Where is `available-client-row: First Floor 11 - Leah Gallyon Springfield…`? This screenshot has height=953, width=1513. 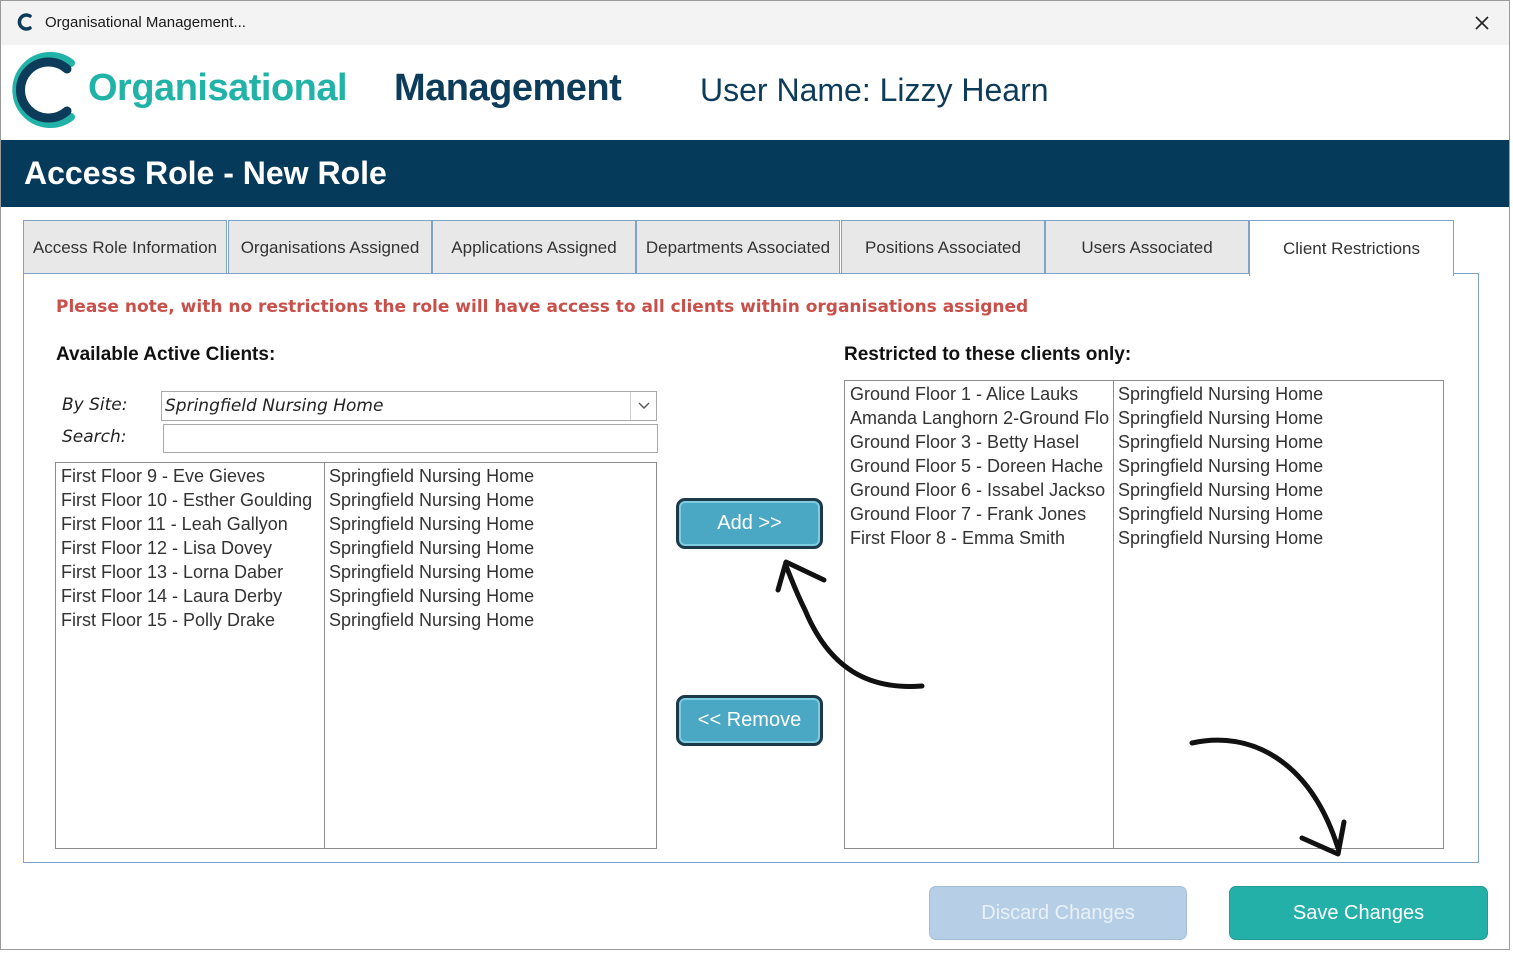 available-client-row: First Floor 11 - Leah Gallyon Springfield… is located at coordinates (356, 524).